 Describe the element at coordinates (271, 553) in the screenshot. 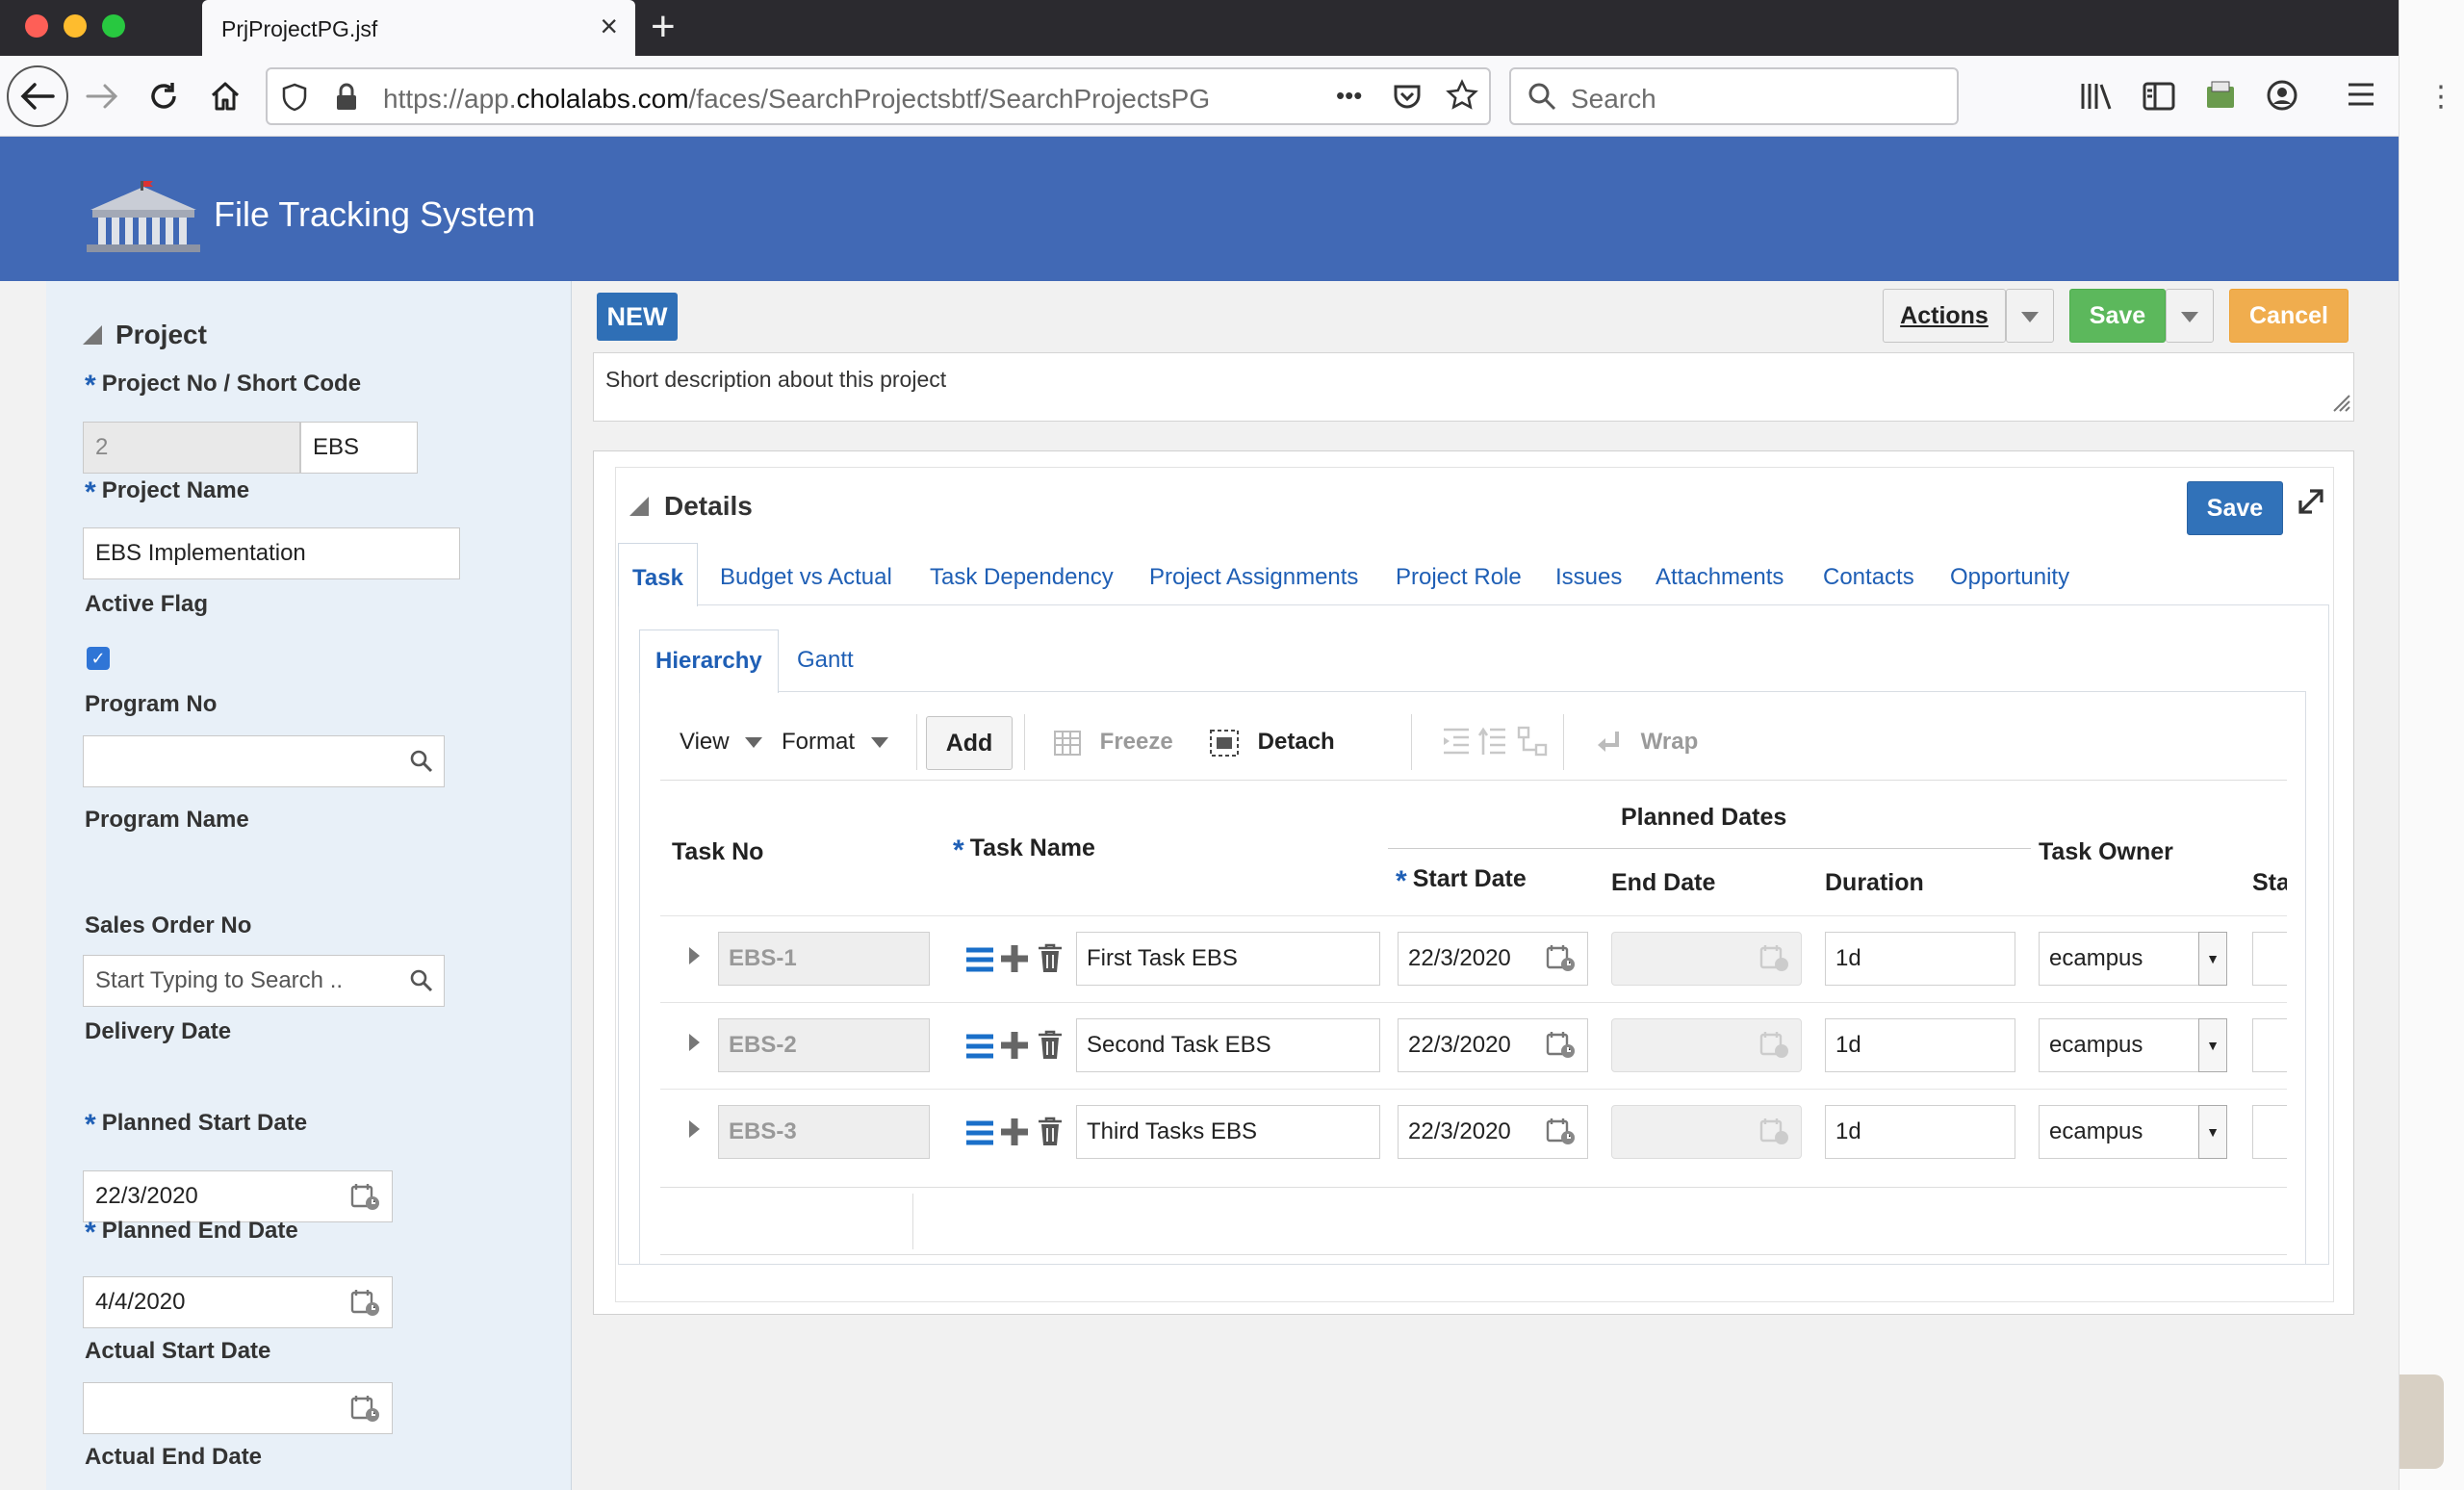

I see `project-name-field: EBS Implementation` at that location.